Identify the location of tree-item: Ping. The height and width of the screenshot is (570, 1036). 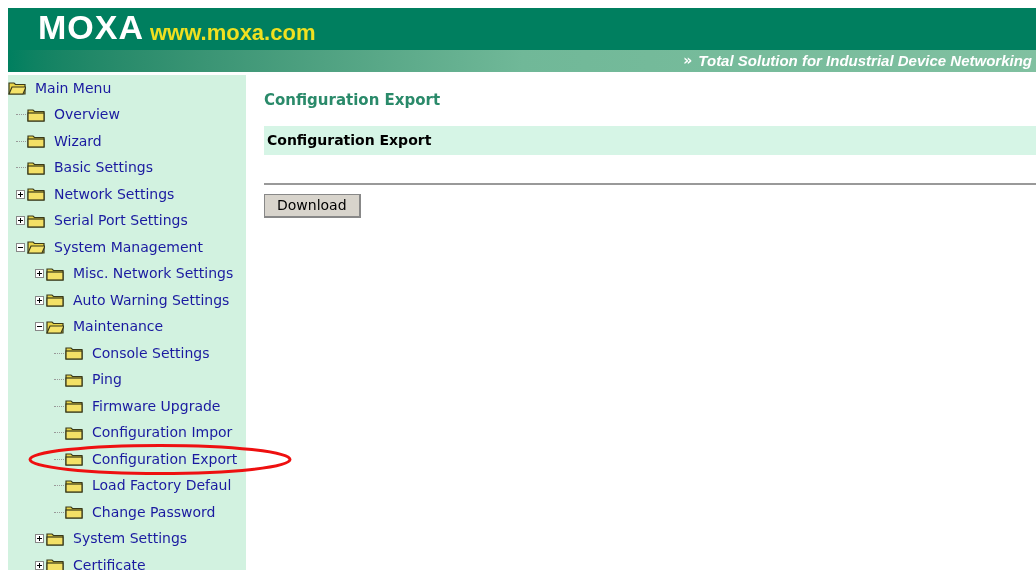
(107, 380).